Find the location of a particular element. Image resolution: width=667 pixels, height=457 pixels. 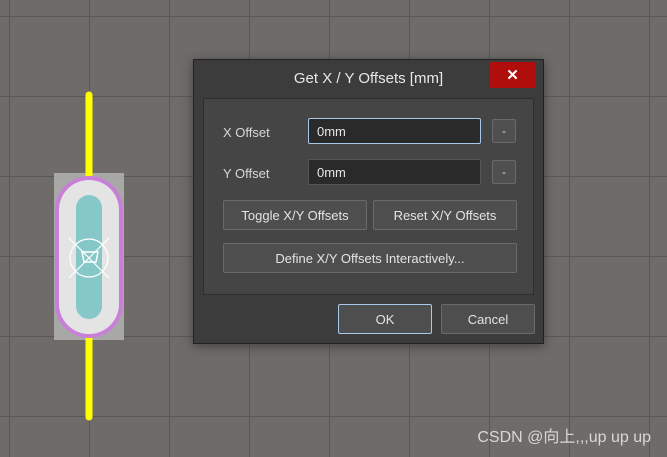

dialog-title-bar: Get X / Y Offsets [mm] ✕ is located at coordinates (368, 78).